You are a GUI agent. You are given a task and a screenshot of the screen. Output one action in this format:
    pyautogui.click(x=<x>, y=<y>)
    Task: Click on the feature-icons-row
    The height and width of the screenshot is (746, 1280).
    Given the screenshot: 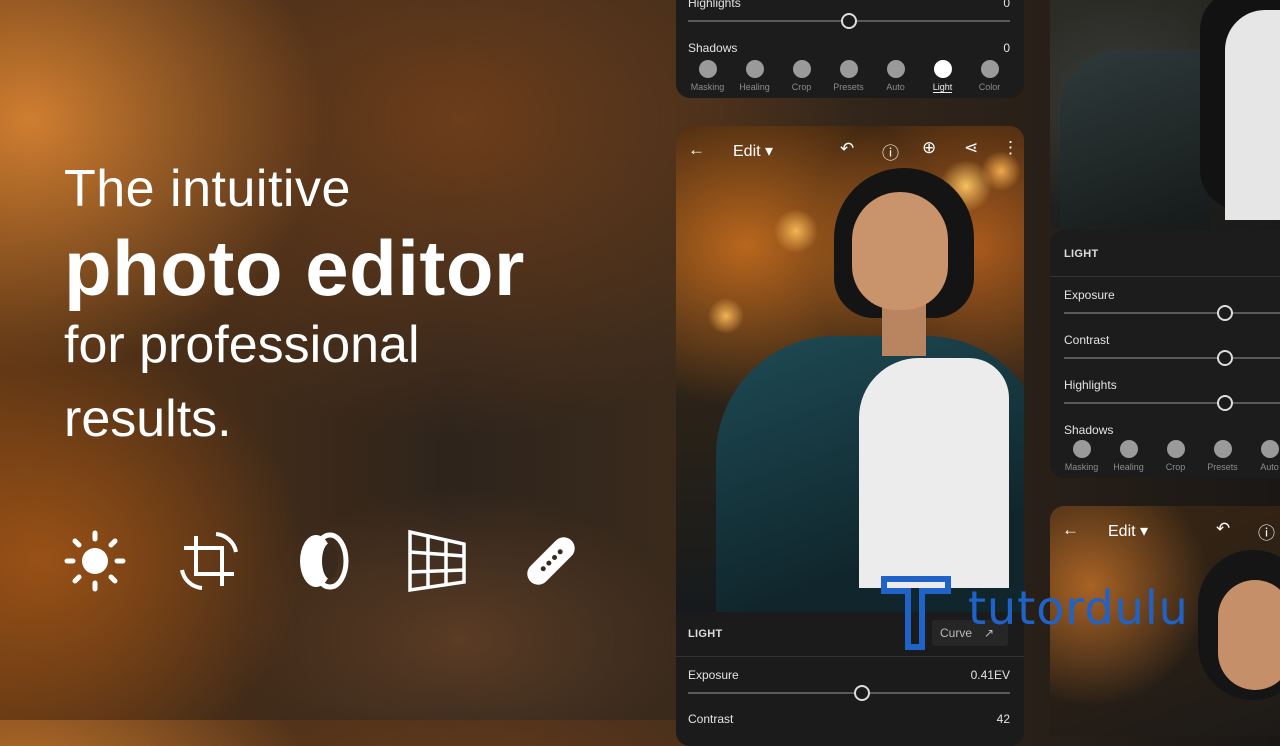 What is the action you would take?
    pyautogui.click(x=323, y=561)
    